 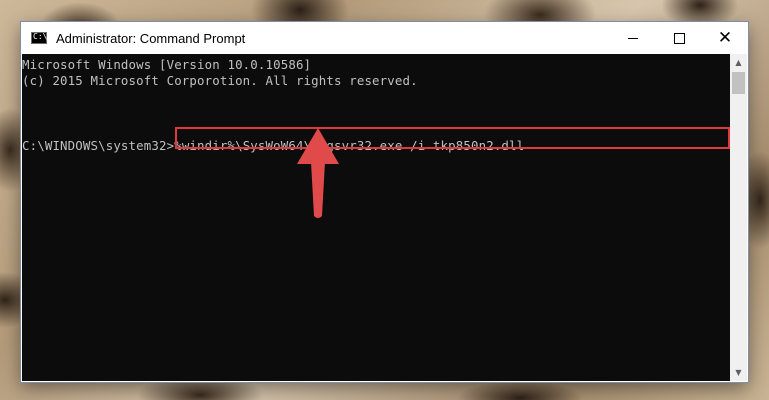 I want to click on maximize-button, so click(x=679, y=38).